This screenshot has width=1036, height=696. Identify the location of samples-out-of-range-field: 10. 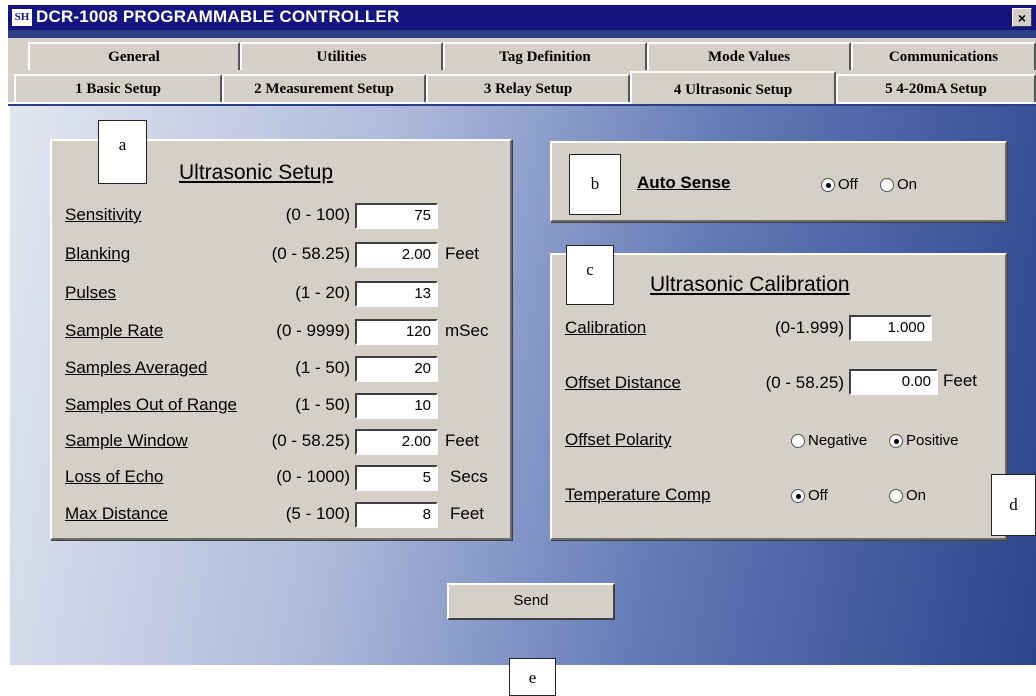
(396, 406).